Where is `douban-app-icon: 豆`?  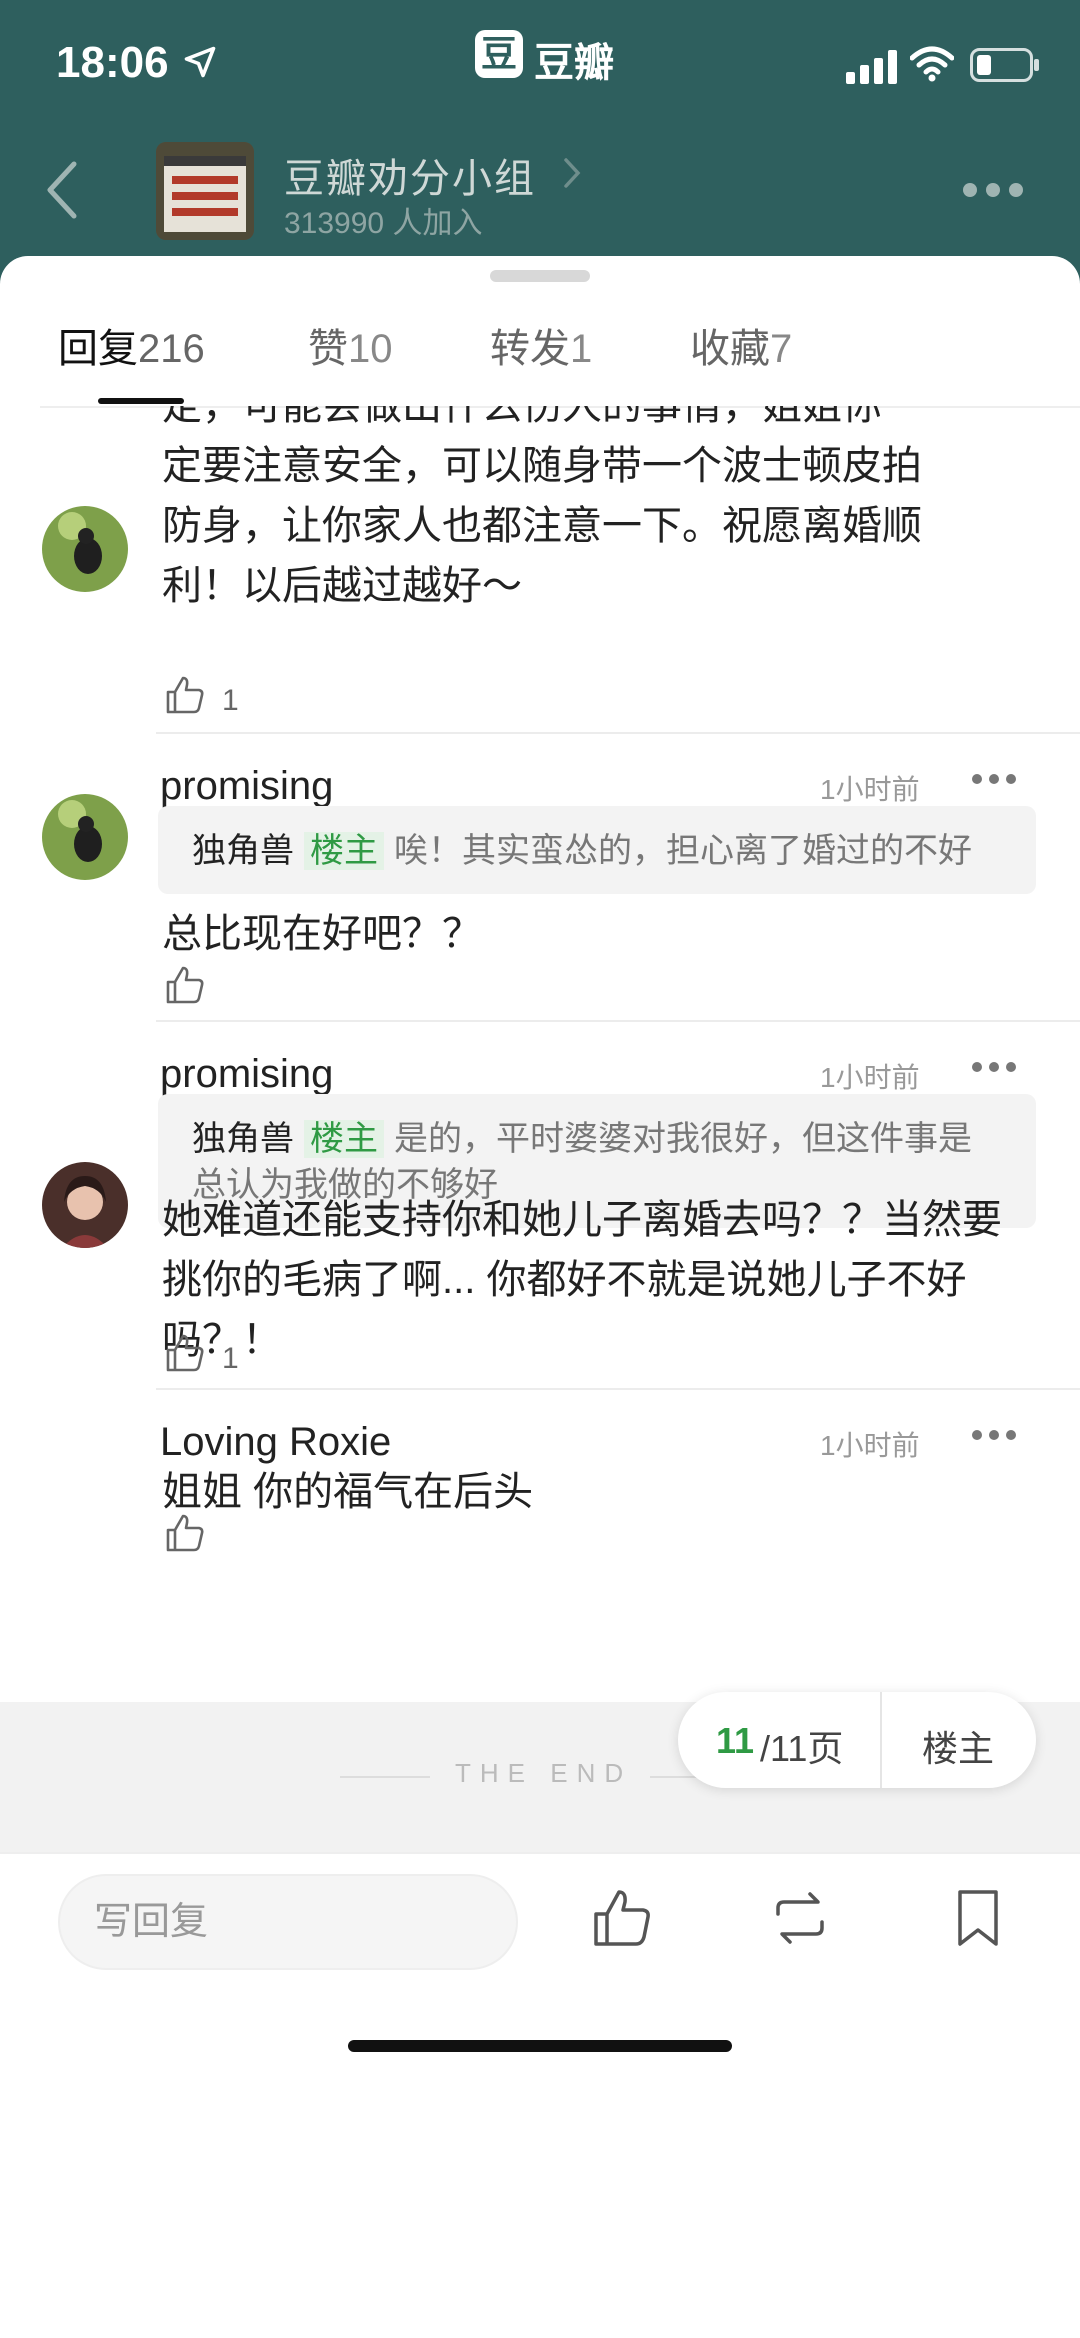 douban-app-icon: 豆 is located at coordinates (499, 54).